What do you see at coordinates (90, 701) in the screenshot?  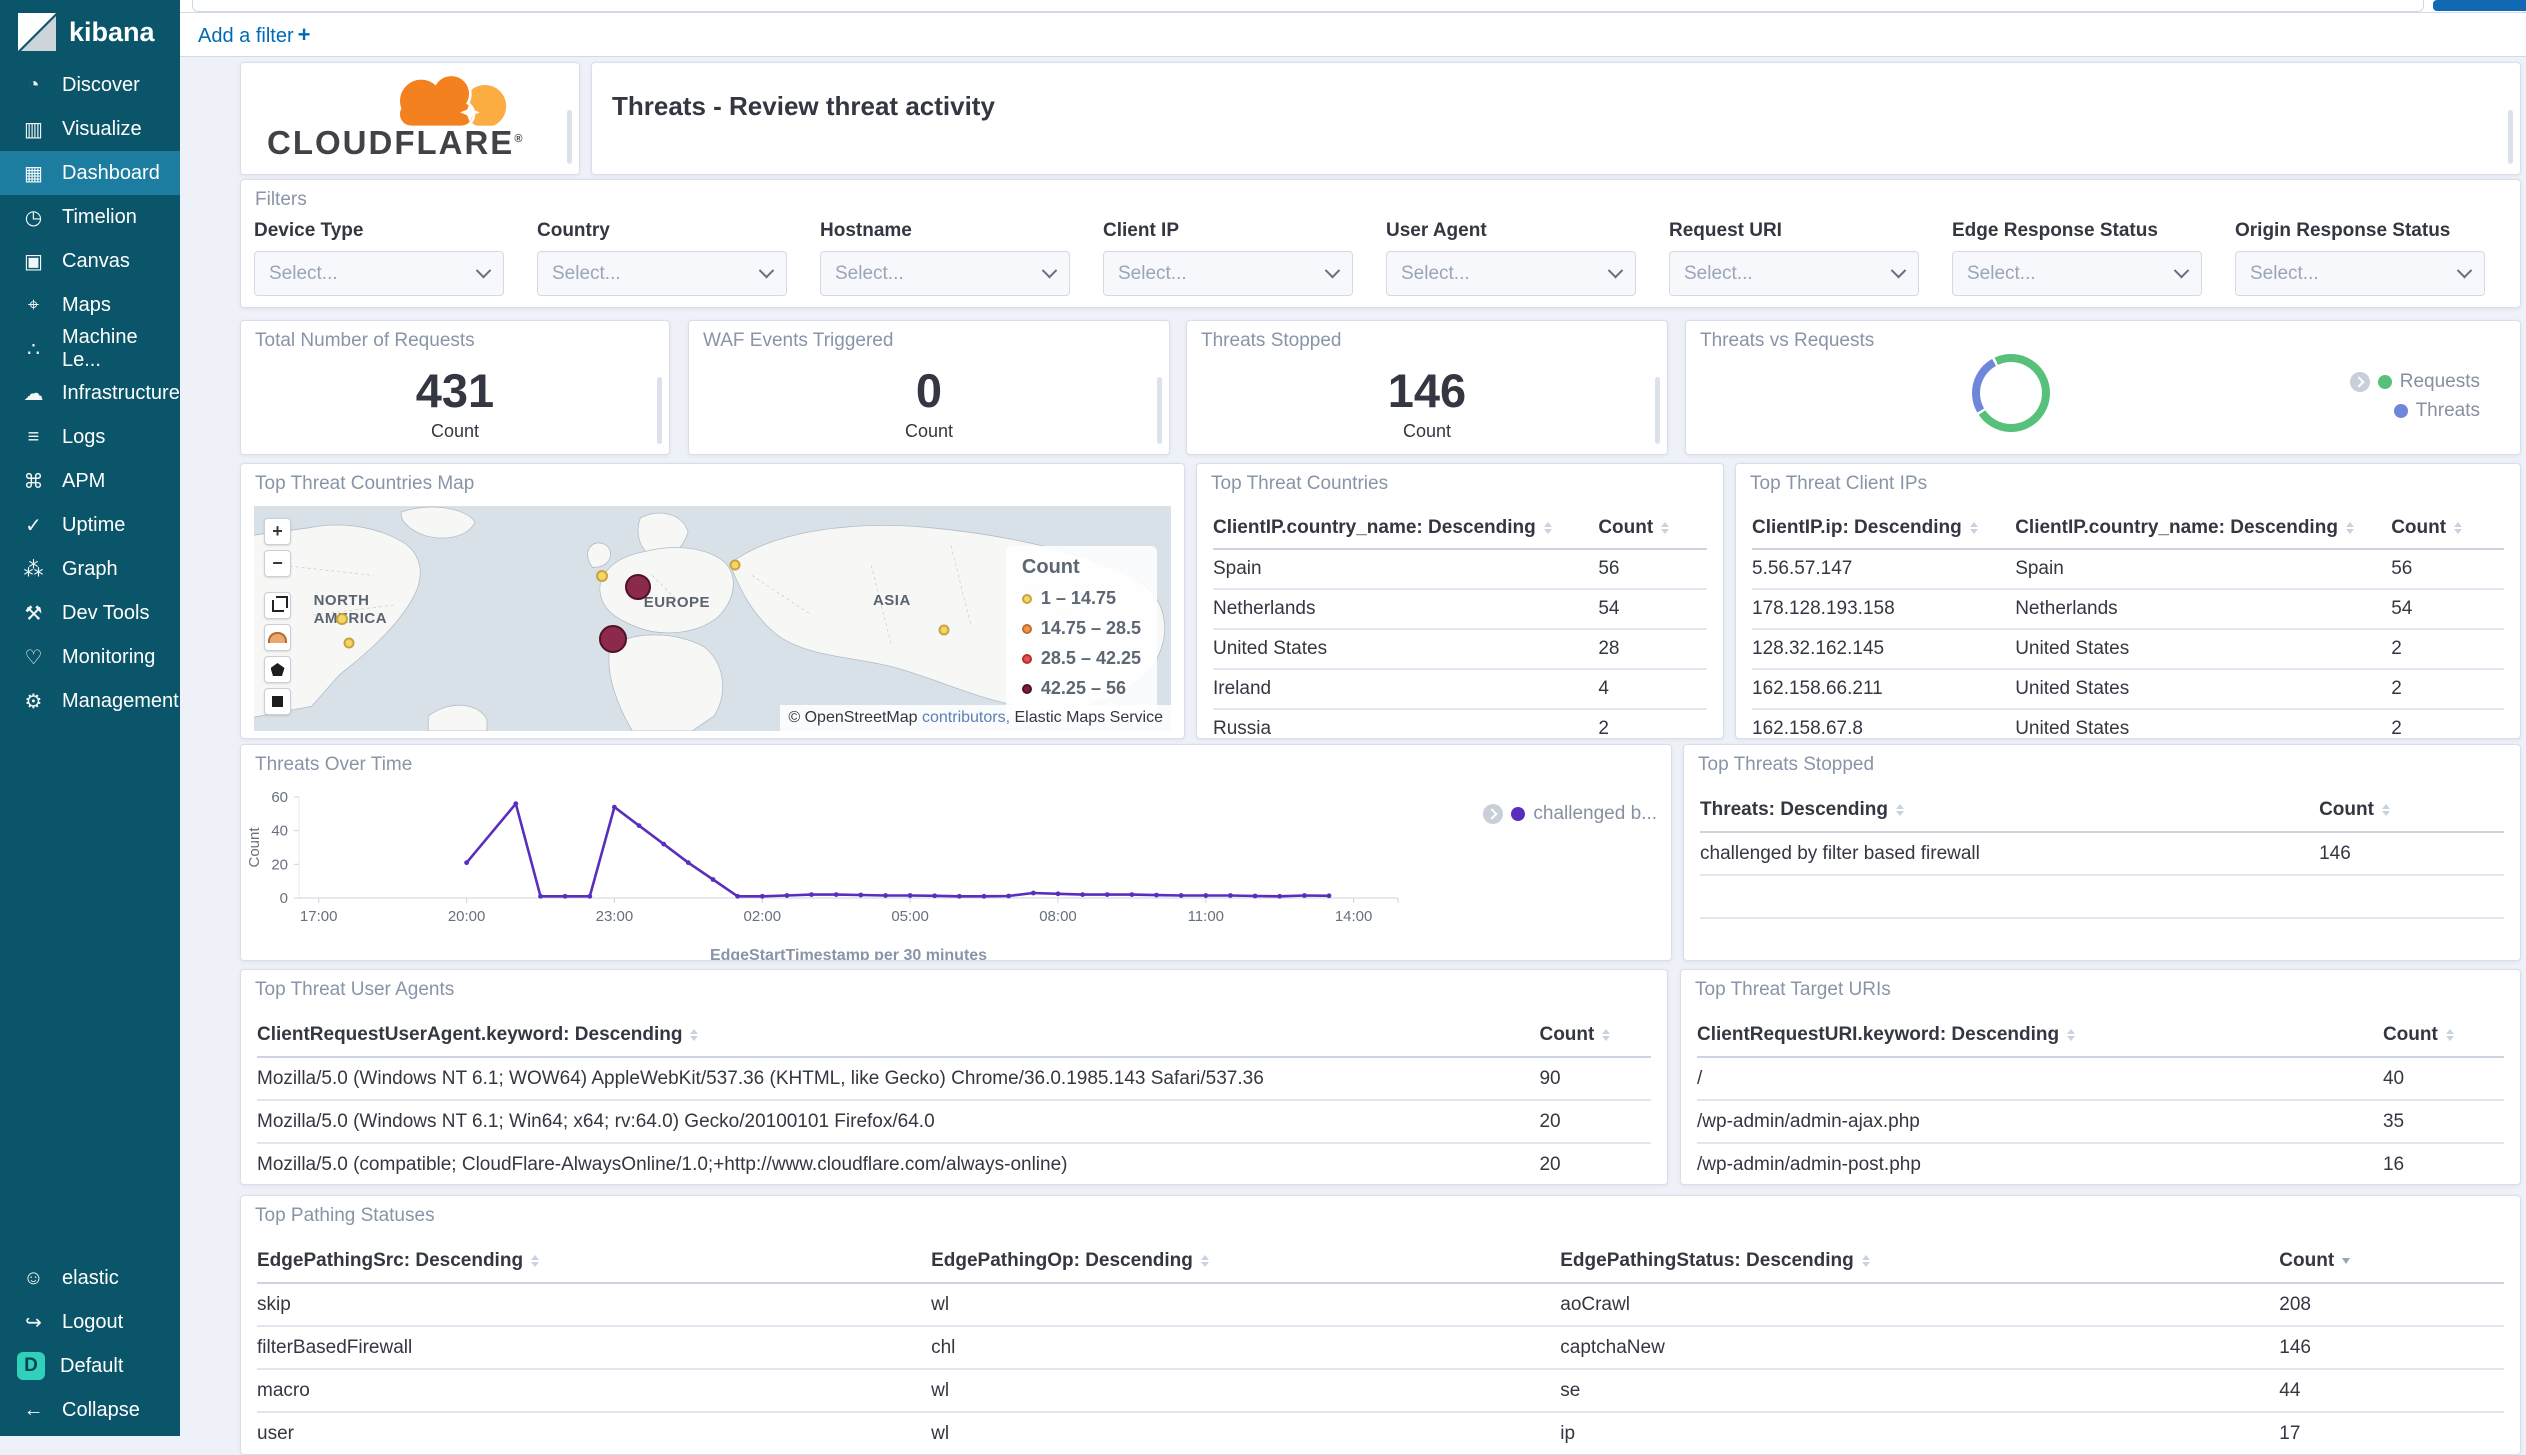 I see `sidebar-item-management: ⚙ Management` at bounding box center [90, 701].